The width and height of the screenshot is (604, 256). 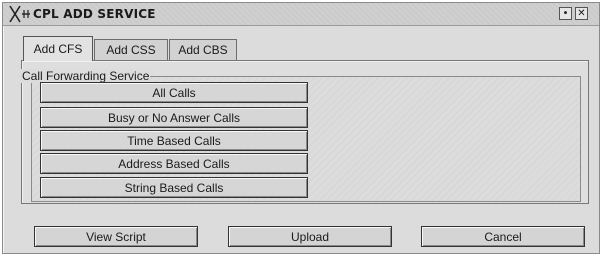 What do you see at coordinates (565, 13) in the screenshot?
I see `minimize-icon: •` at bounding box center [565, 13].